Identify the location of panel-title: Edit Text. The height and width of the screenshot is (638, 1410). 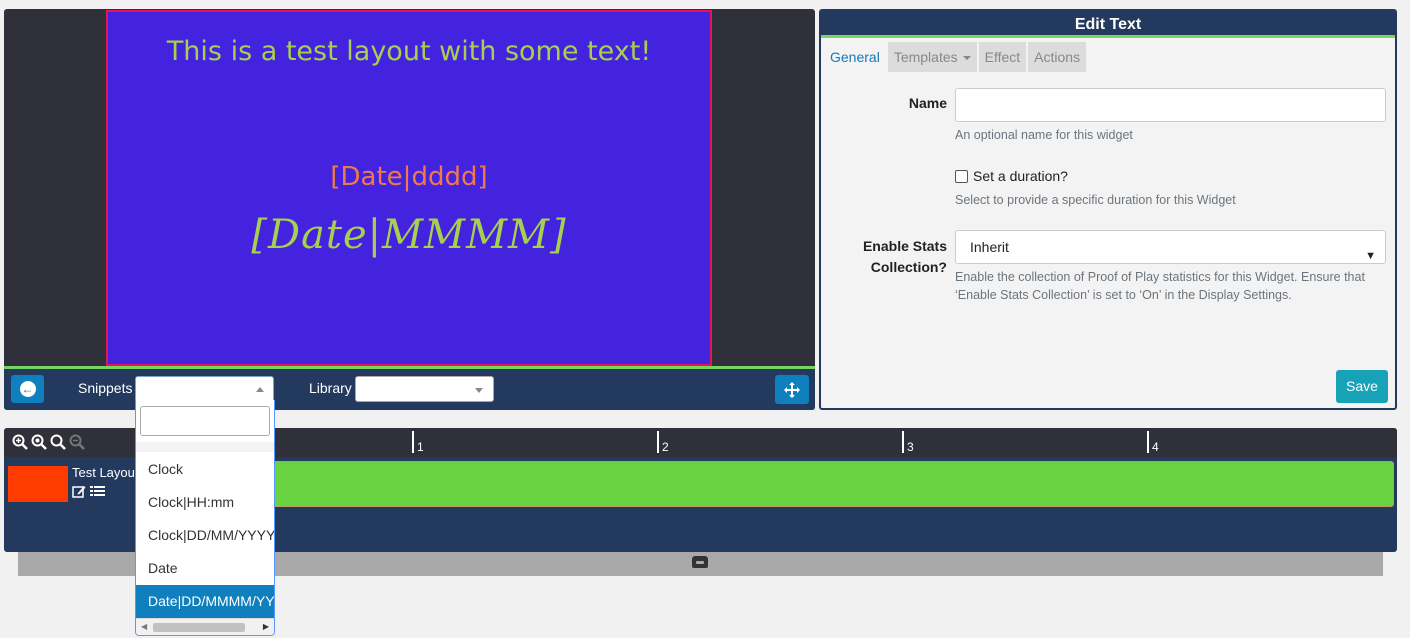
(1108, 24).